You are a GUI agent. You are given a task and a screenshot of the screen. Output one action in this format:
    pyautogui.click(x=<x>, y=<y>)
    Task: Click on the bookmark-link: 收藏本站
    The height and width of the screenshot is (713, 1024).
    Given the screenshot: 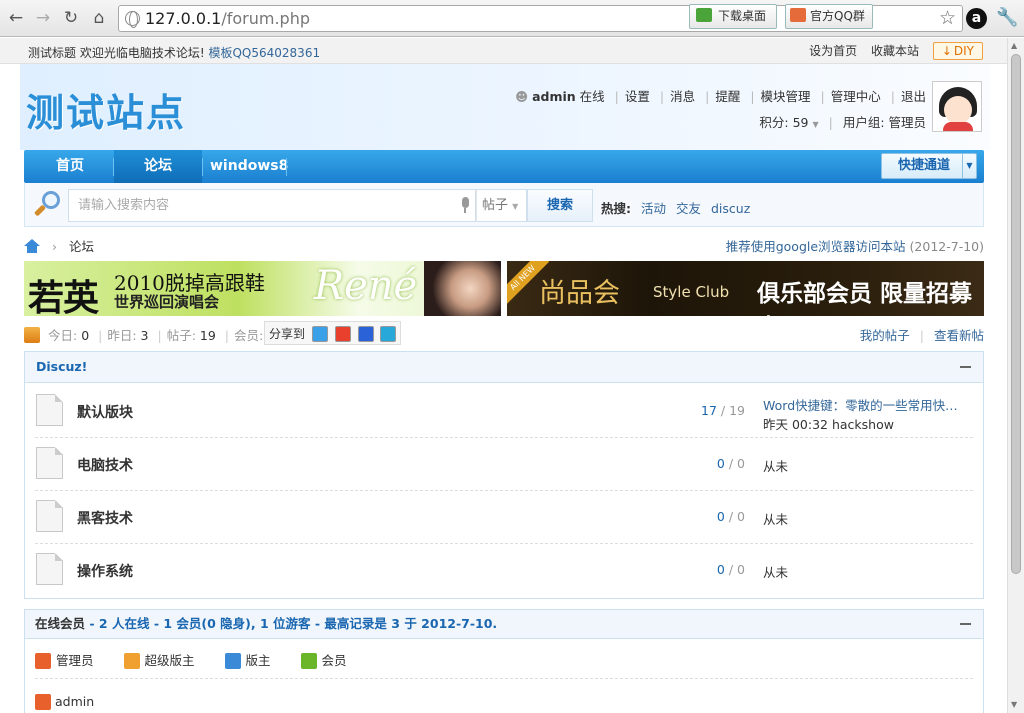 What is the action you would take?
    pyautogui.click(x=895, y=51)
    